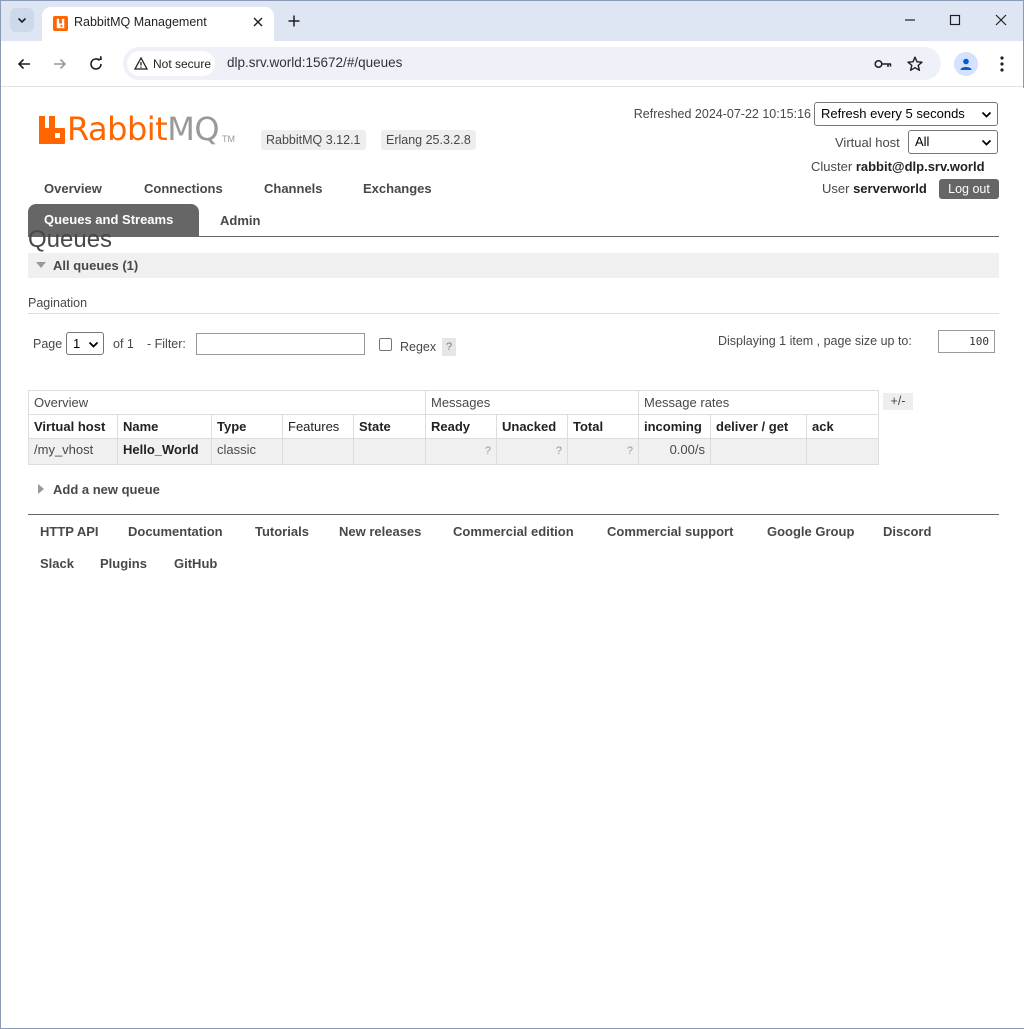 This screenshot has height=1029, width=1024. I want to click on star-icon, so click(915, 63).